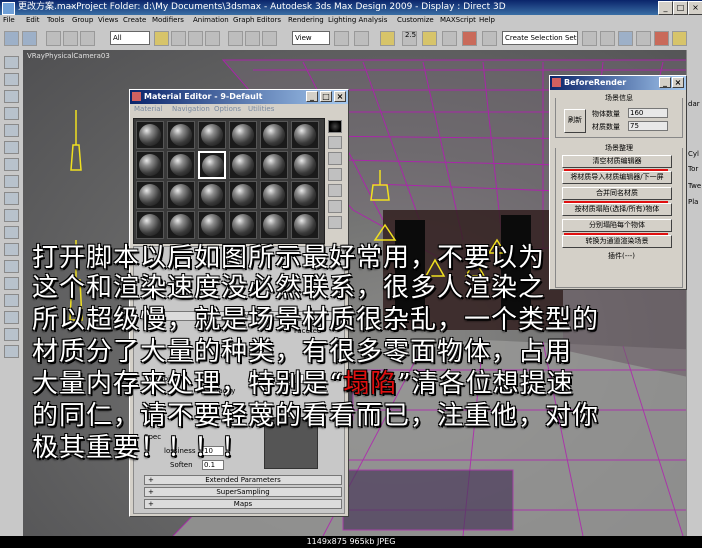  I want to click on menu-animation: Animation, so click(211, 20).